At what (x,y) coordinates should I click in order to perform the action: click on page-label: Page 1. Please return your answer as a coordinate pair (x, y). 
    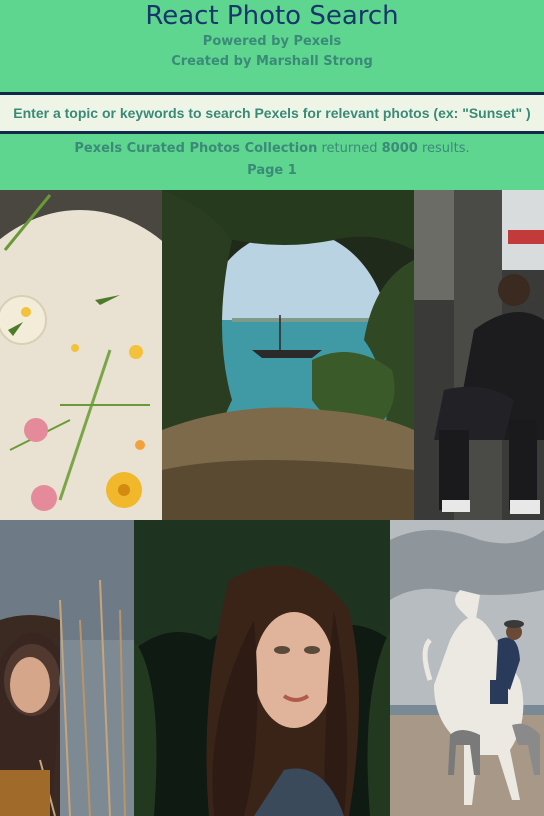
    Looking at the image, I should click on (272, 170).